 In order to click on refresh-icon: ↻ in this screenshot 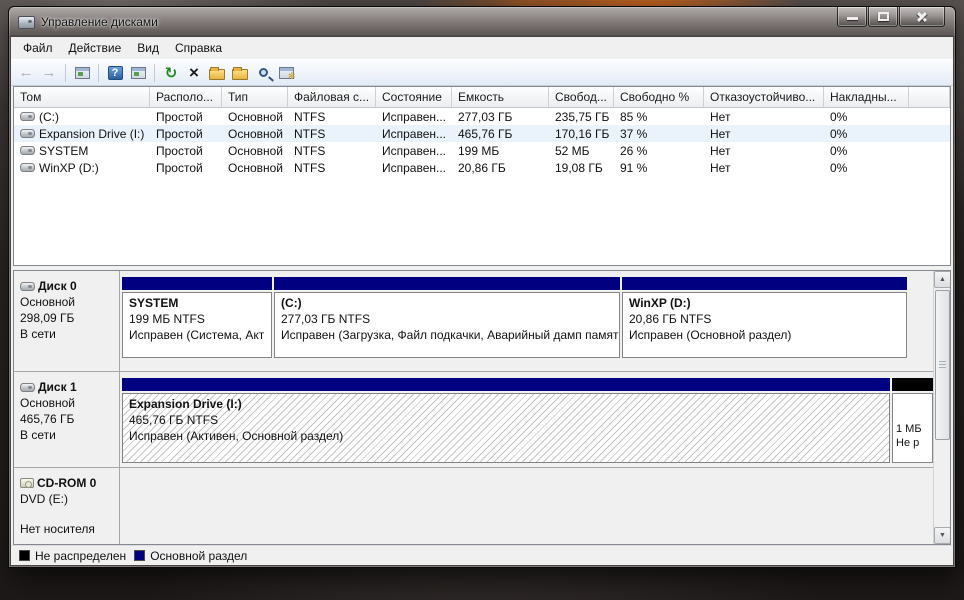, I will do `click(171, 73)`.